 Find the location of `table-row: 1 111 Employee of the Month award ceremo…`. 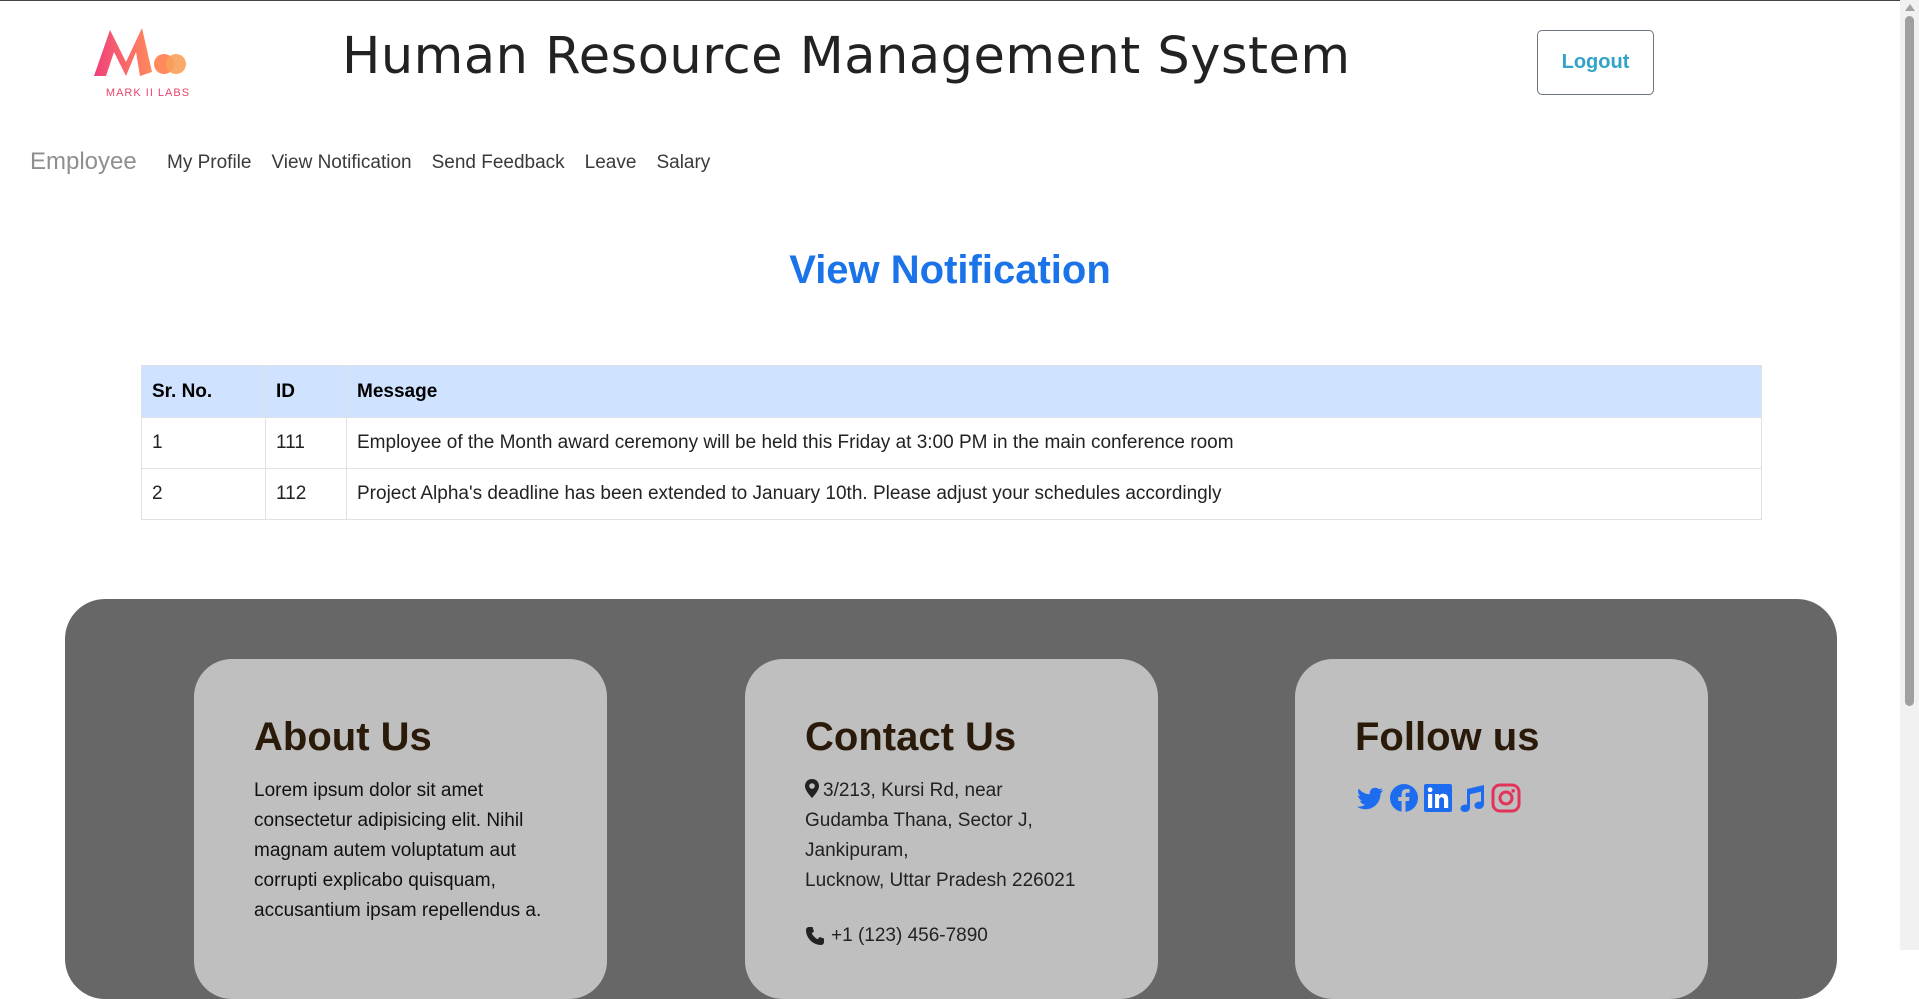

table-row: 1 111 Employee of the Month award ceremo… is located at coordinates (951, 443).